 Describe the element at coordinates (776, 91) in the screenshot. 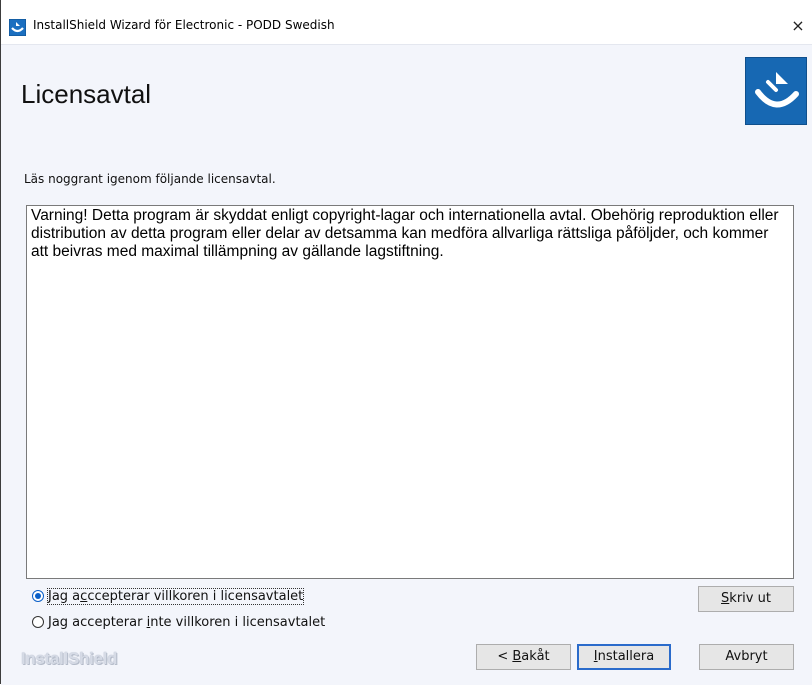

I see `installshield-logo-icon` at that location.